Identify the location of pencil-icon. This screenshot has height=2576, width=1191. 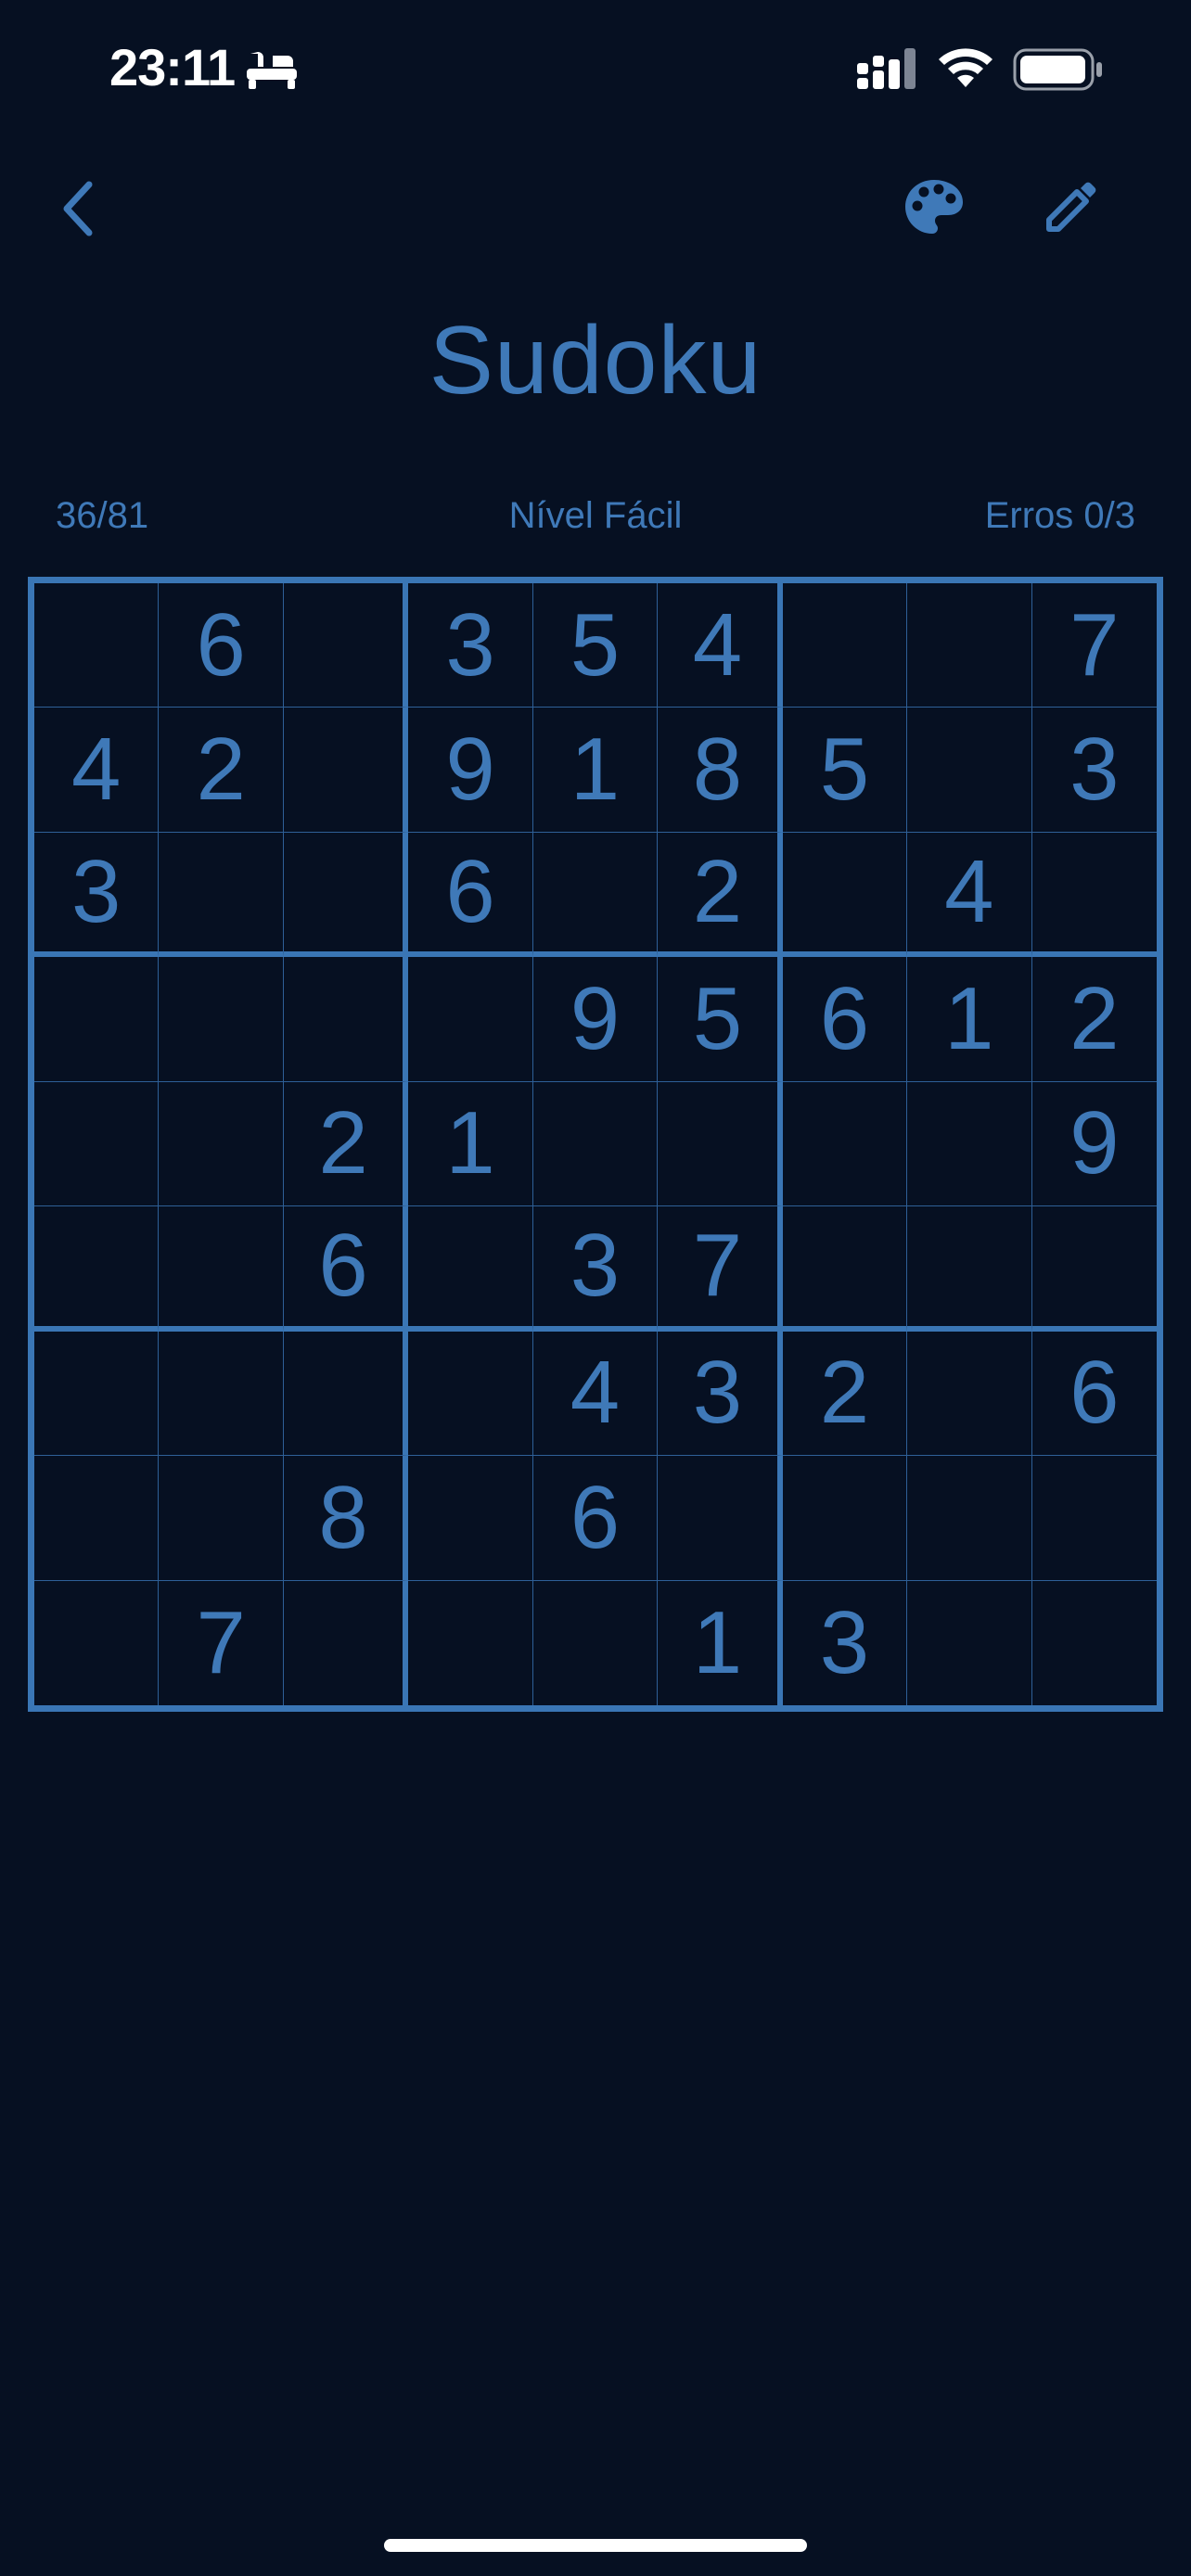
(1071, 207).